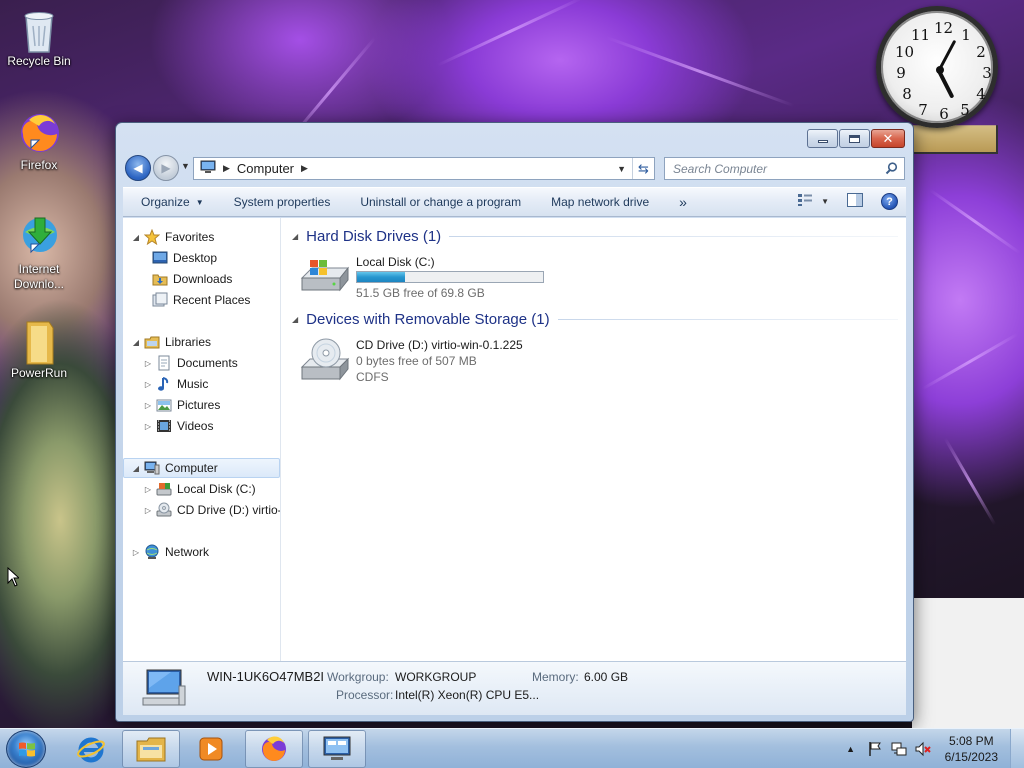 The height and width of the screenshot is (768, 1024). What do you see at coordinates (855, 201) in the screenshot?
I see `preview-pane-button` at bounding box center [855, 201].